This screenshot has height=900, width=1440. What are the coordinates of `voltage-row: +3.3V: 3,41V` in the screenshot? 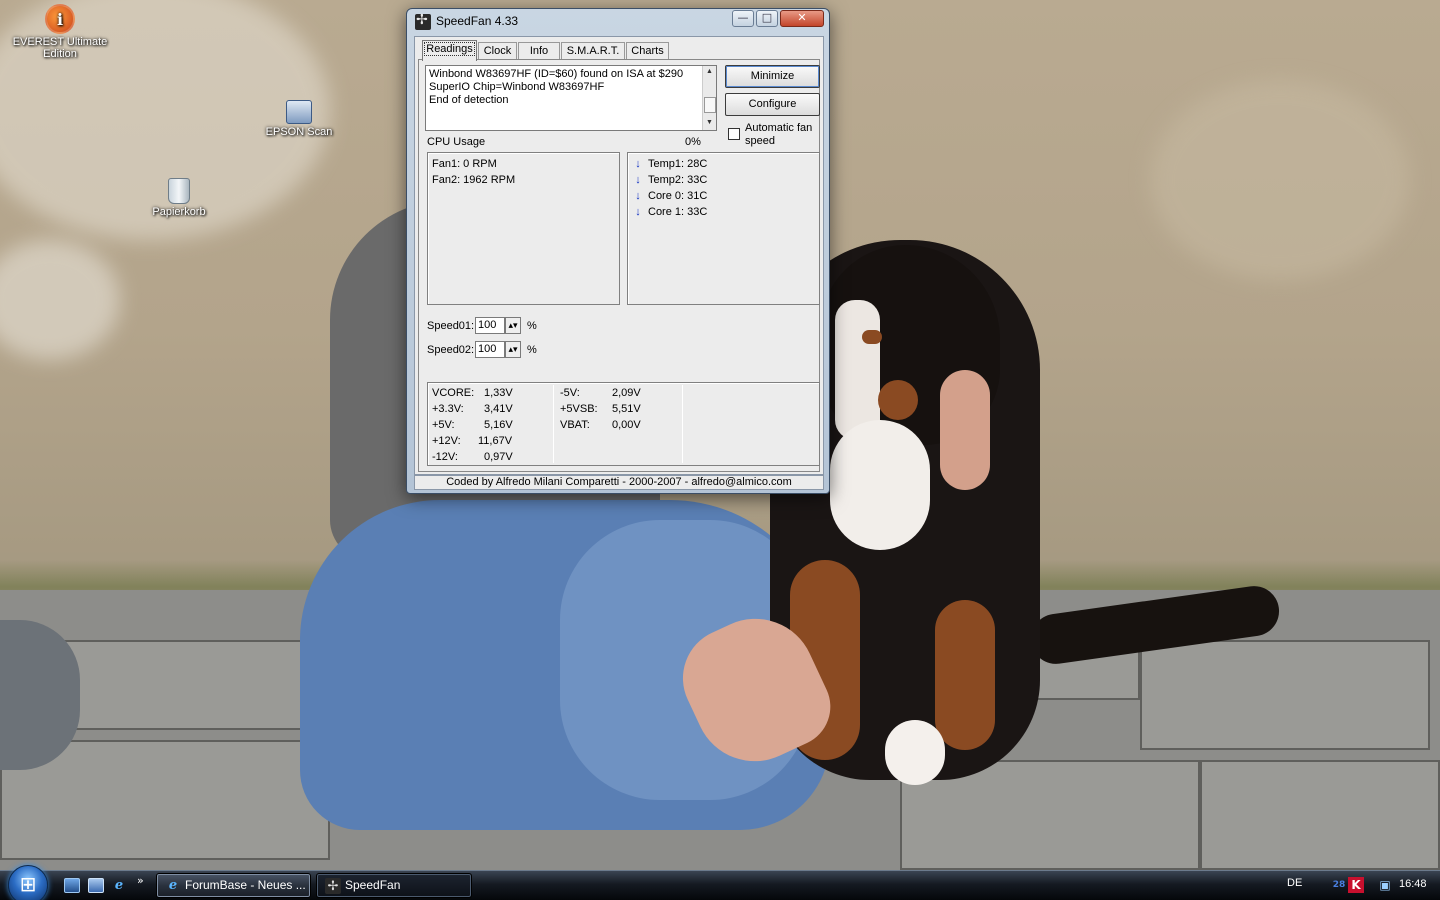 It's located at (492, 409).